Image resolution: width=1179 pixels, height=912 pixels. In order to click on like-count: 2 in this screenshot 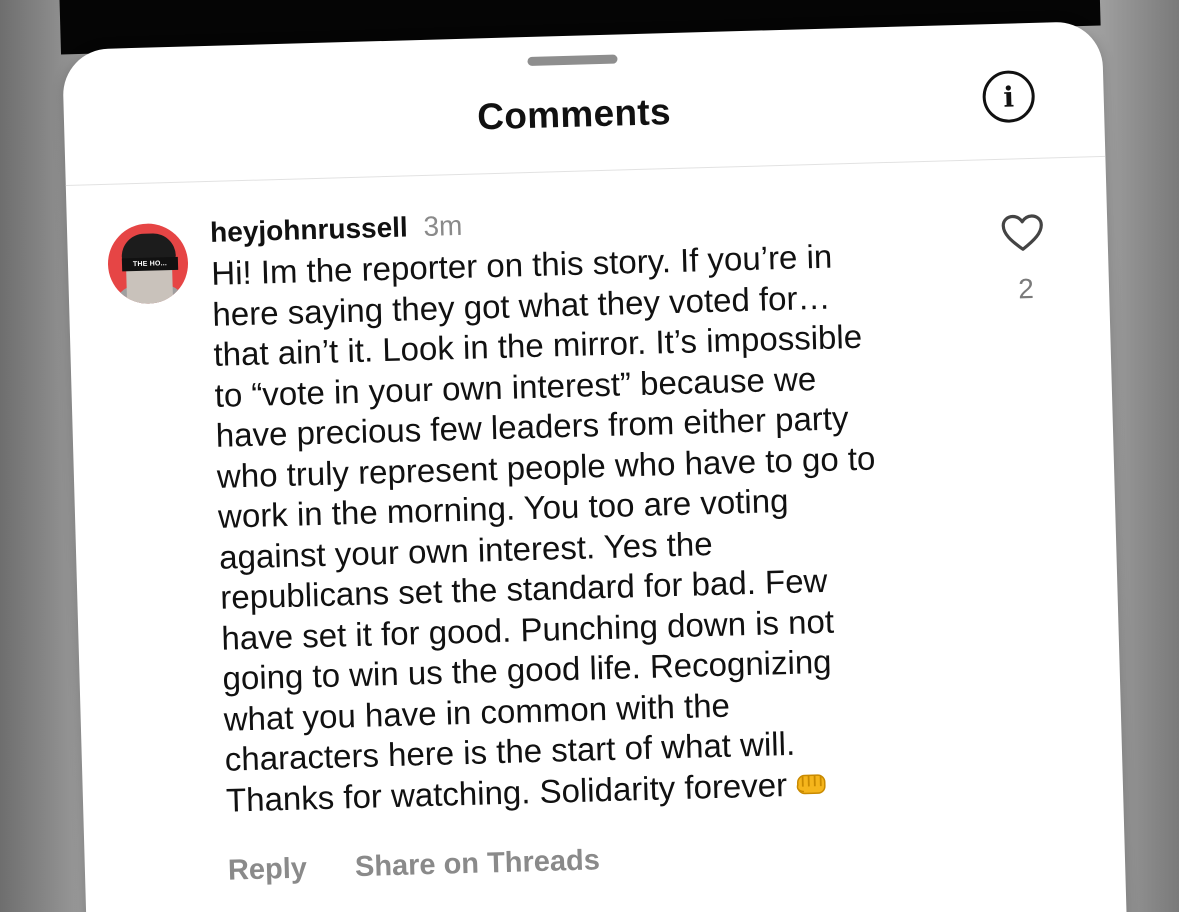, I will do `click(1026, 288)`.